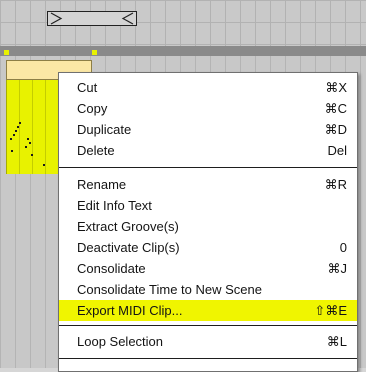 The image size is (366, 372). I want to click on menu-item-label: Cut, so click(87, 87).